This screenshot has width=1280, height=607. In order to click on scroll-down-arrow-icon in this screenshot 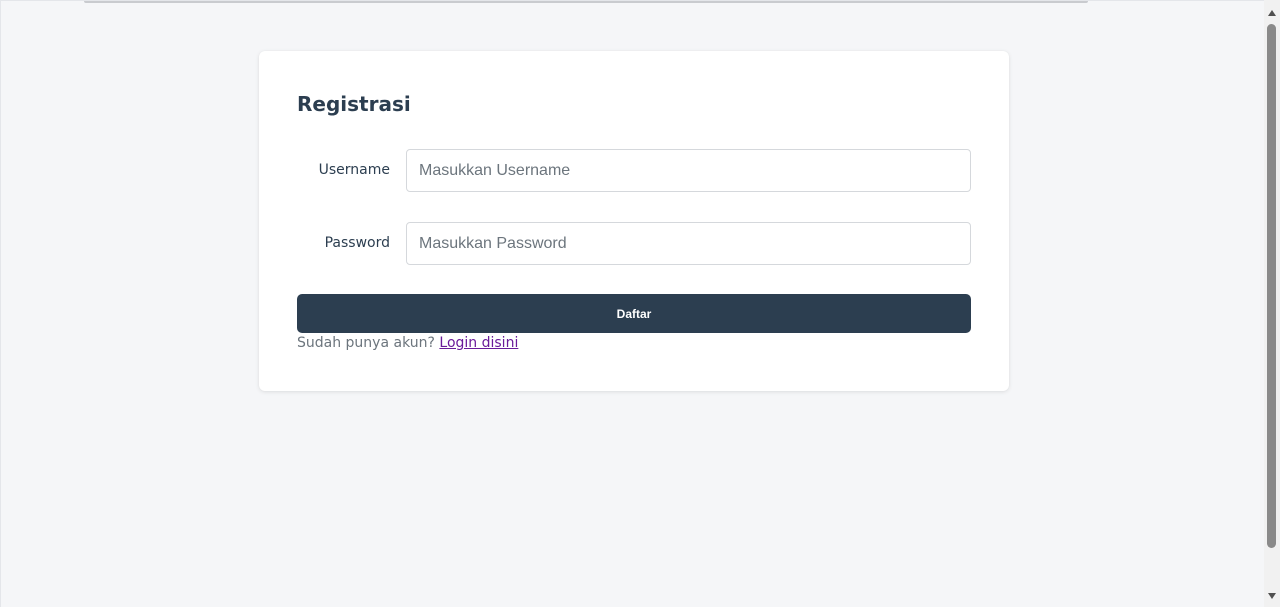, I will do `click(1272, 596)`.